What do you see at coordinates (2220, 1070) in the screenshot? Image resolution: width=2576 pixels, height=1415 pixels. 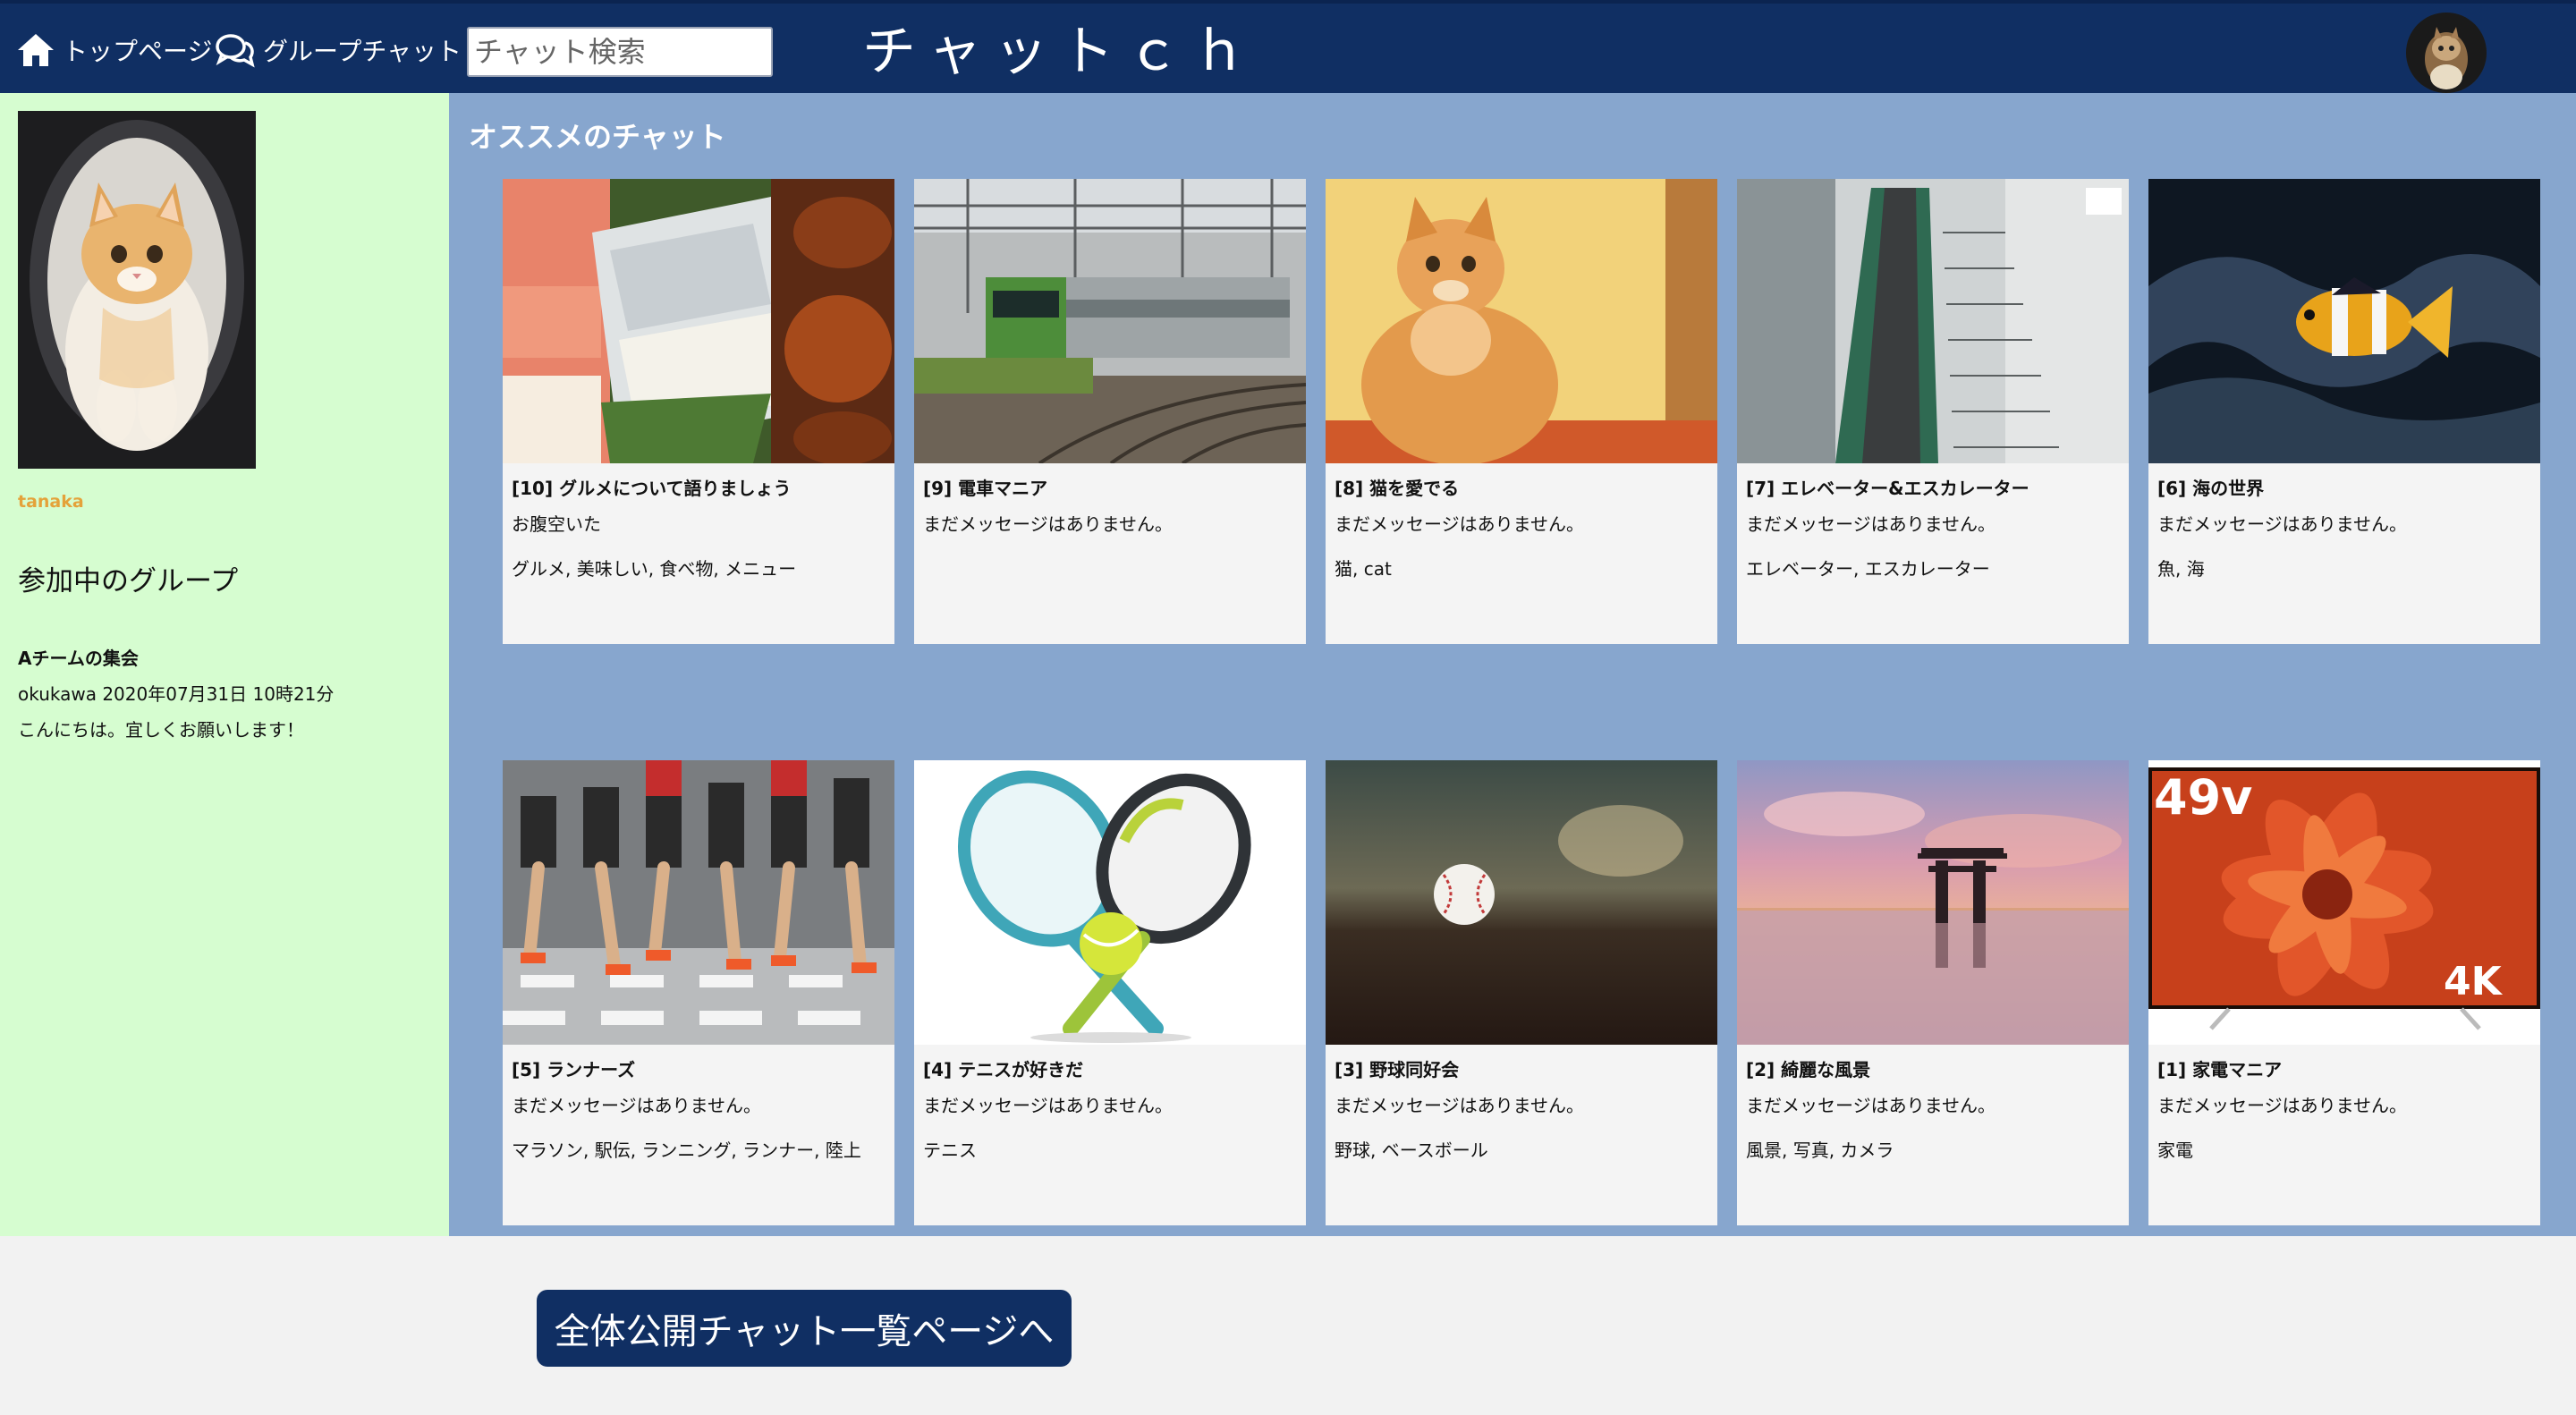 I see `chat-card-title: [1] 家電マニア` at bounding box center [2220, 1070].